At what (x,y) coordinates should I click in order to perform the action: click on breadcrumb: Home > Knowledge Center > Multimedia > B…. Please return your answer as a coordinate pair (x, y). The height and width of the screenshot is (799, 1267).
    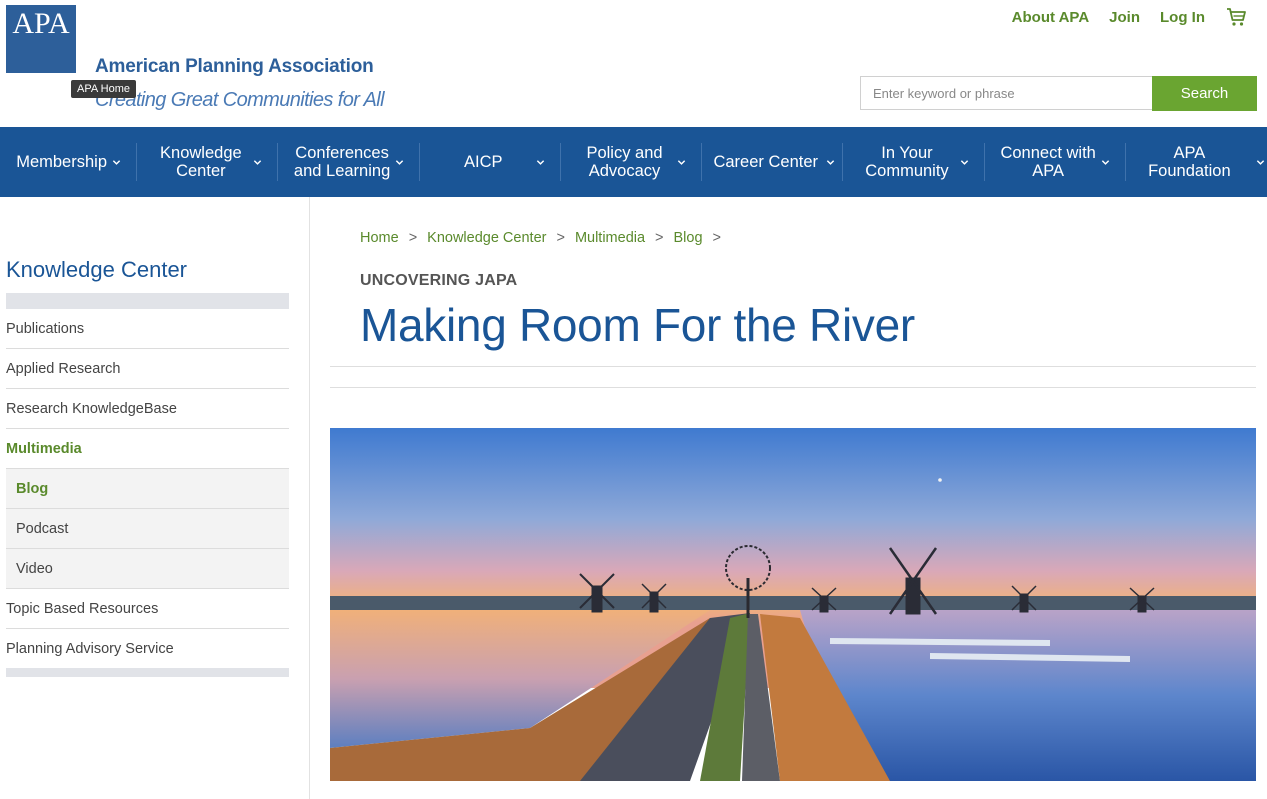
    Looking at the image, I should click on (545, 238).